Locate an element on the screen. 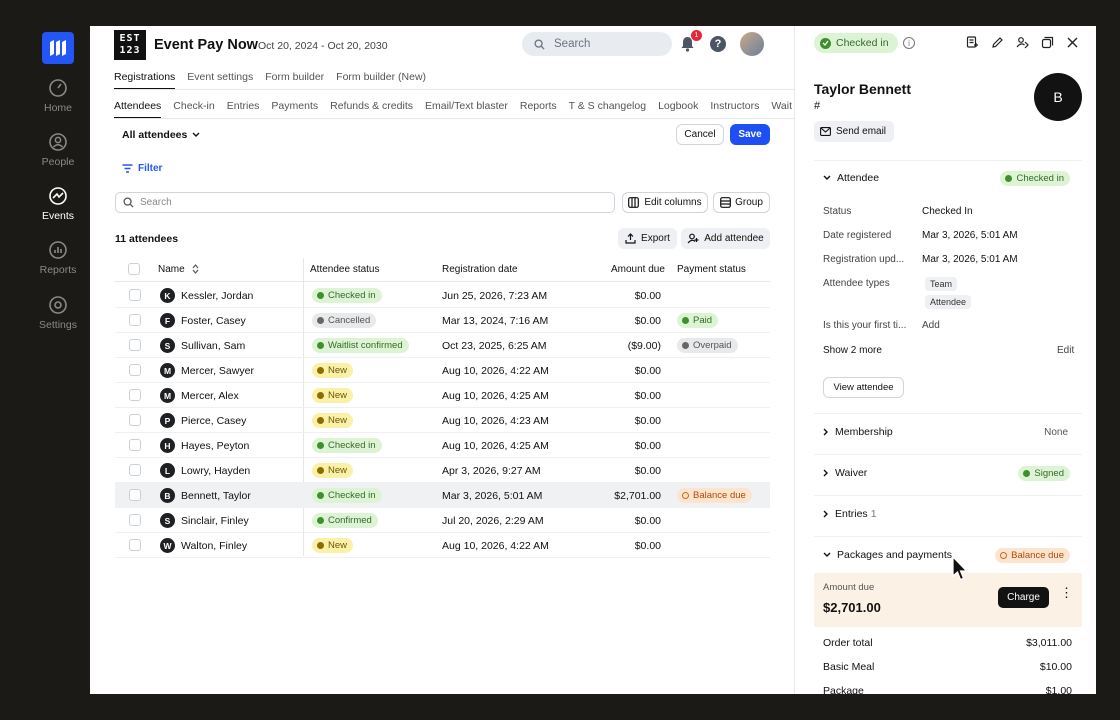 Image resolution: width=1120 pixels, height=720 pixels. membership-toggle: Membership is located at coordinates (858, 432).